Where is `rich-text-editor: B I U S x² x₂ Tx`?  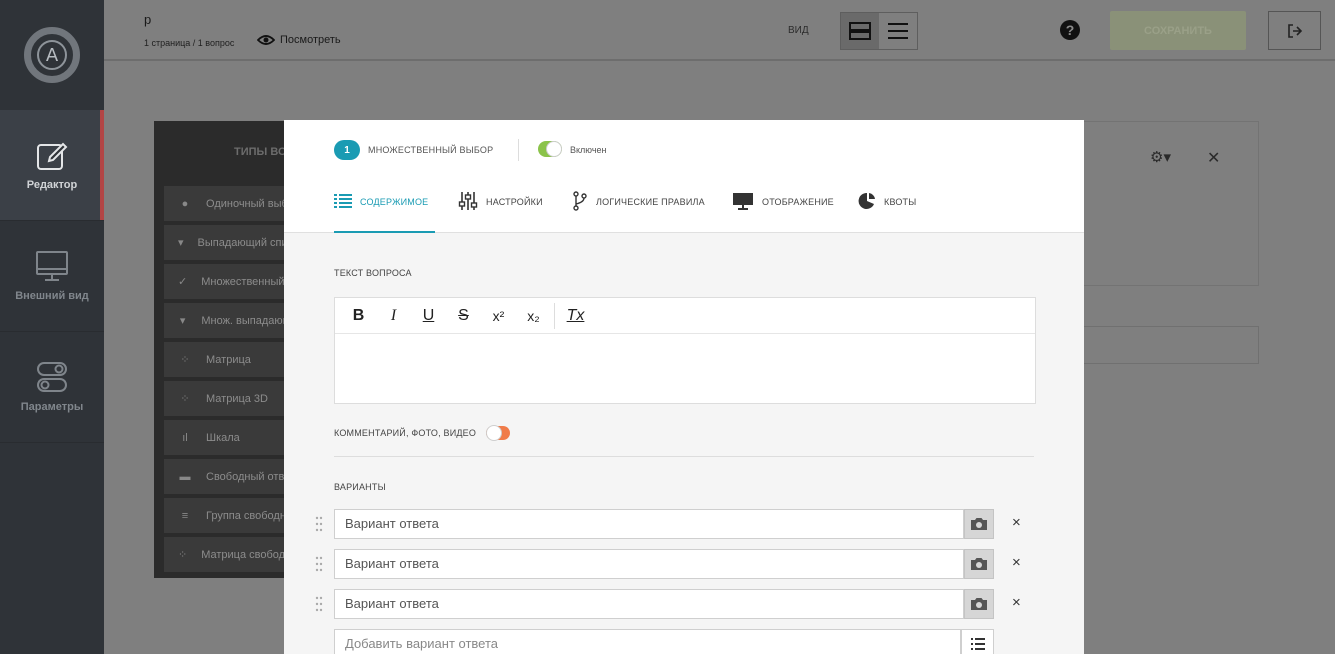 rich-text-editor: B I U S x² x₂ Tx is located at coordinates (685, 350).